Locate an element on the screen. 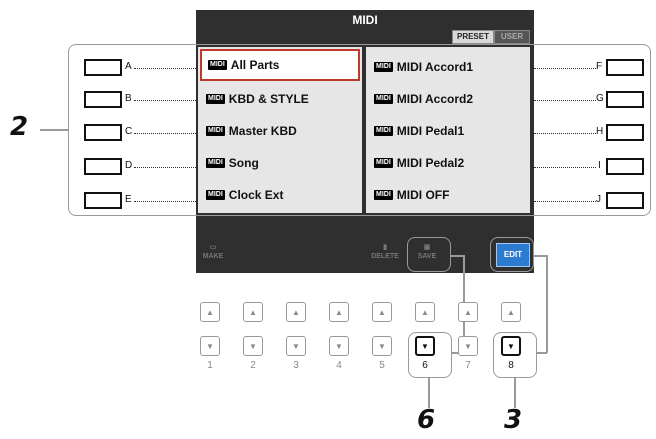 The image size is (656, 439). side-label-f: F is located at coordinates (599, 66).